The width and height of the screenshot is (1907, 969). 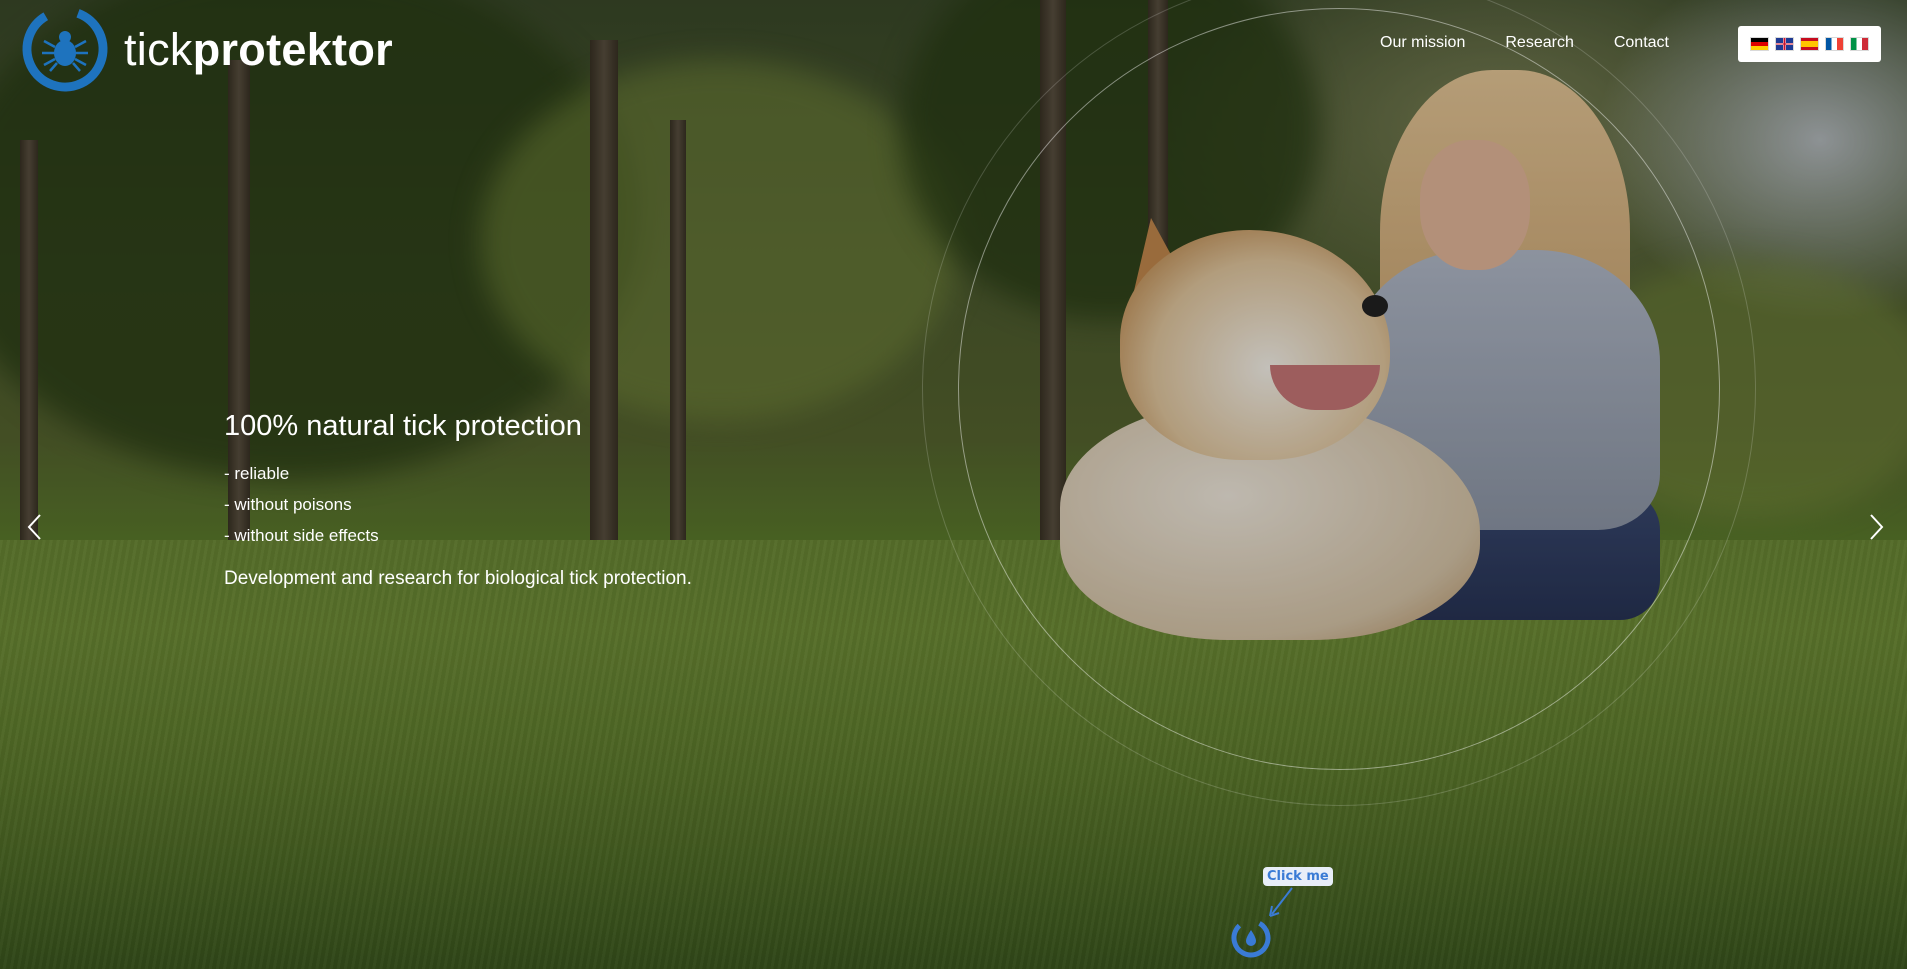 I want to click on hero-bullet: - without poisons, so click(x=288, y=504).